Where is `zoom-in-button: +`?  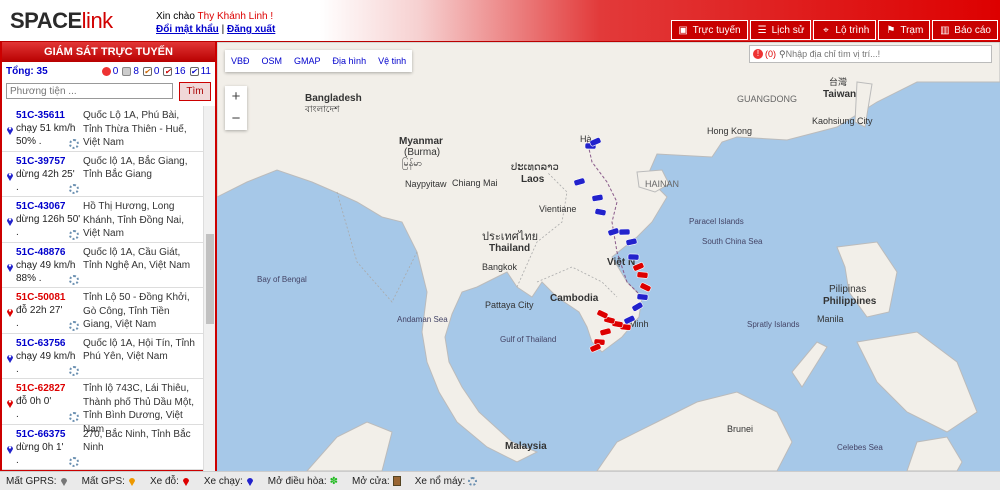
zoom-in-button: + is located at coordinates (236, 97).